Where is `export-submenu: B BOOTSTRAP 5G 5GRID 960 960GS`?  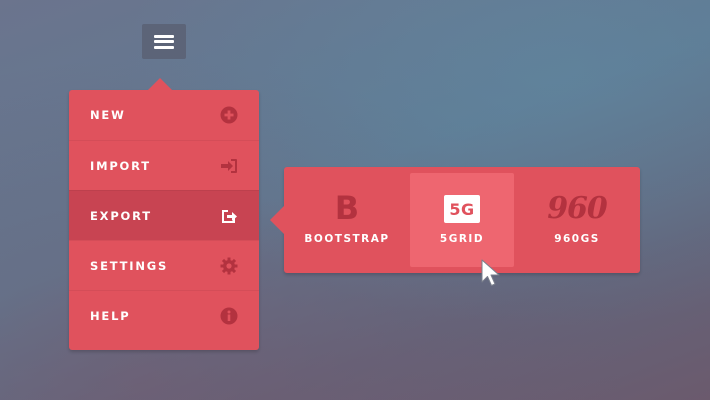
export-submenu: B BOOTSTRAP 5G 5GRID 960 960GS is located at coordinates (455, 220).